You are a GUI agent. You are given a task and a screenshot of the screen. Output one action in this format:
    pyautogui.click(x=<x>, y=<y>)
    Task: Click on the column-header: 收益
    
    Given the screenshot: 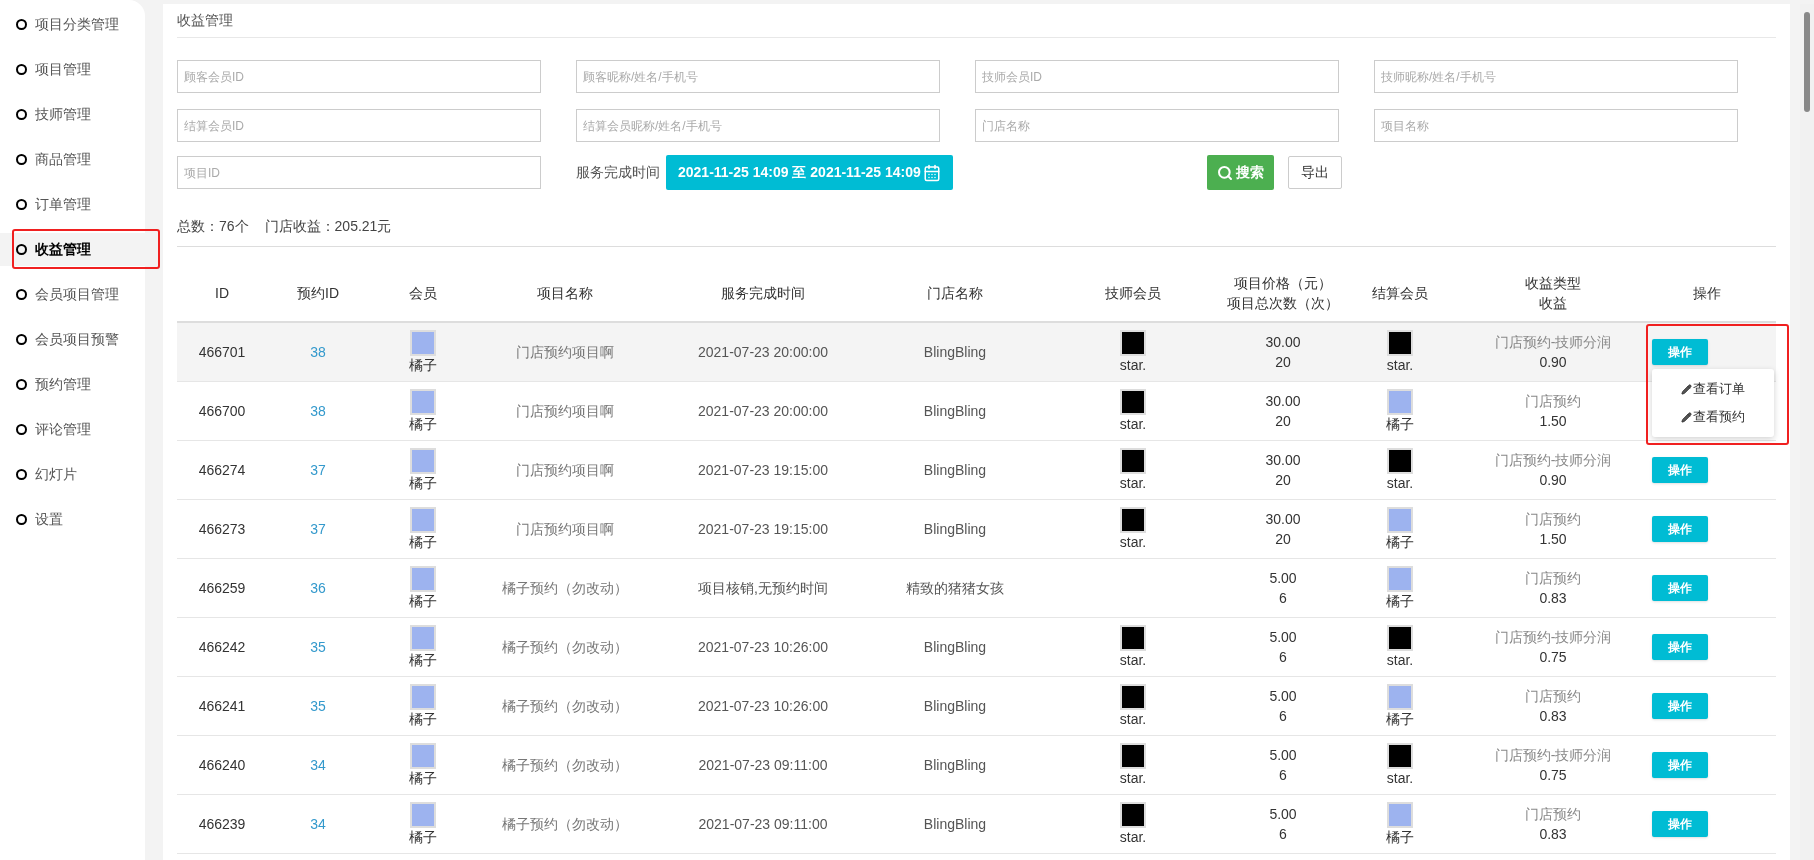 What is the action you would take?
    pyautogui.click(x=1553, y=303)
    